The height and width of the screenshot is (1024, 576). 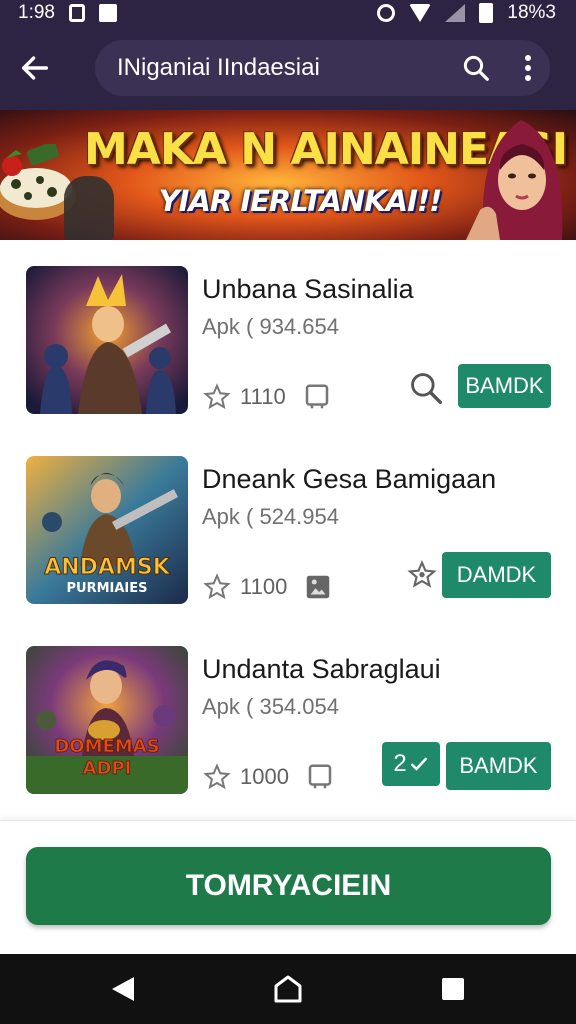 What do you see at coordinates (107, 567) in the screenshot?
I see `thumbnail-title: ANDAMSK` at bounding box center [107, 567].